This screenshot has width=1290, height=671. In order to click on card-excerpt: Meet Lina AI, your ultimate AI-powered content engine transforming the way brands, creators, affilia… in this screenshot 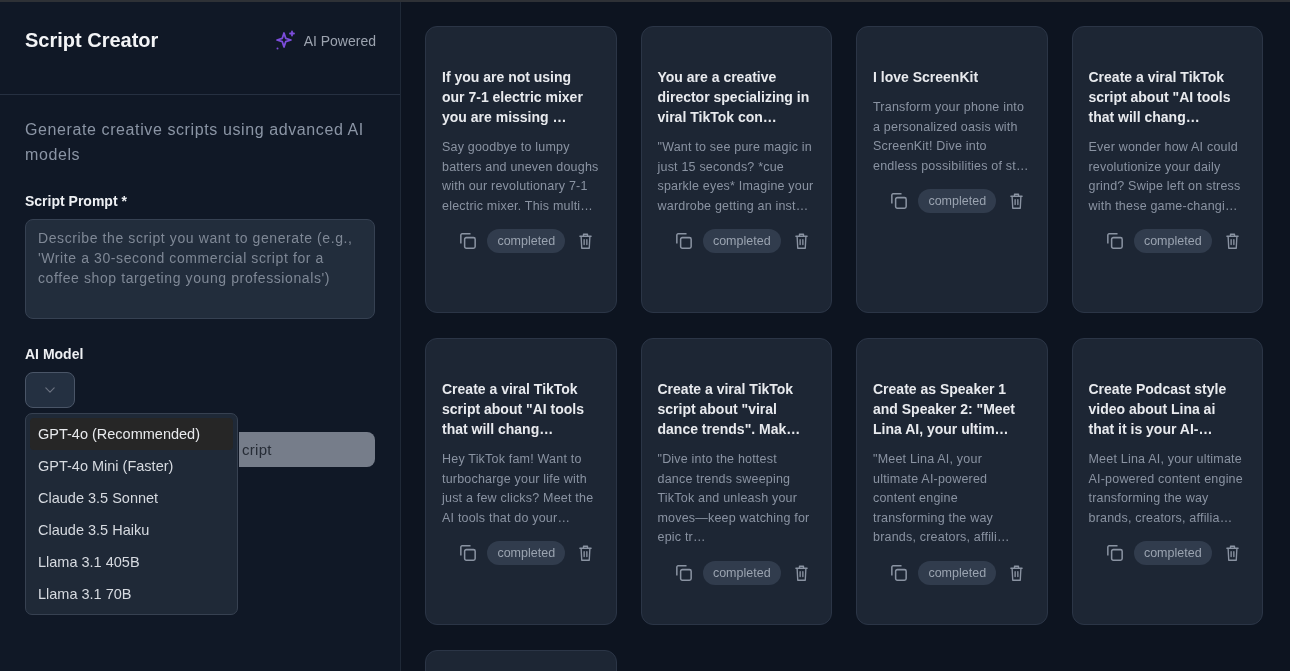, I will do `click(1166, 489)`.